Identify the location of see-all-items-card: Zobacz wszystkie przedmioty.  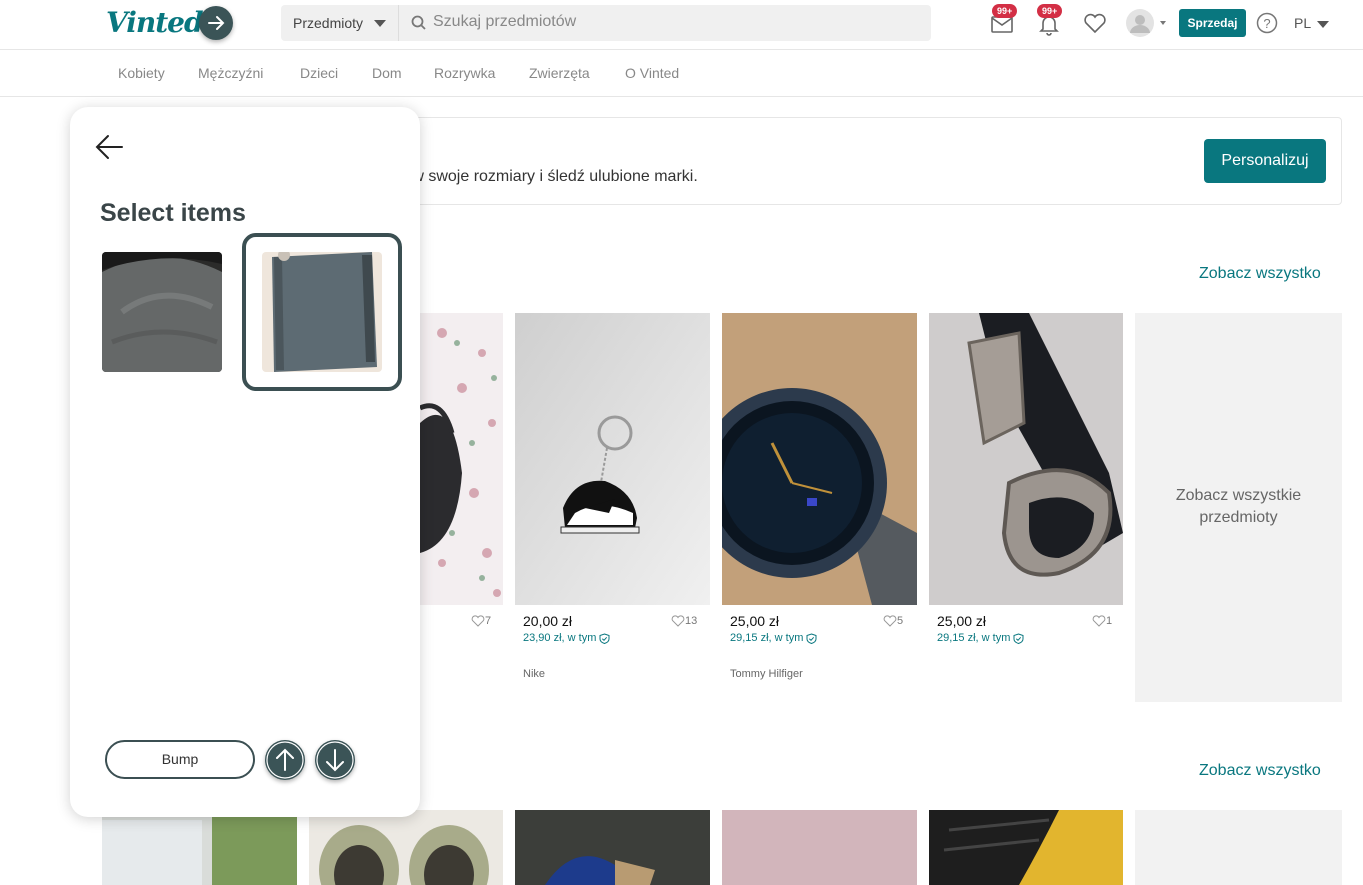
(1238, 507).